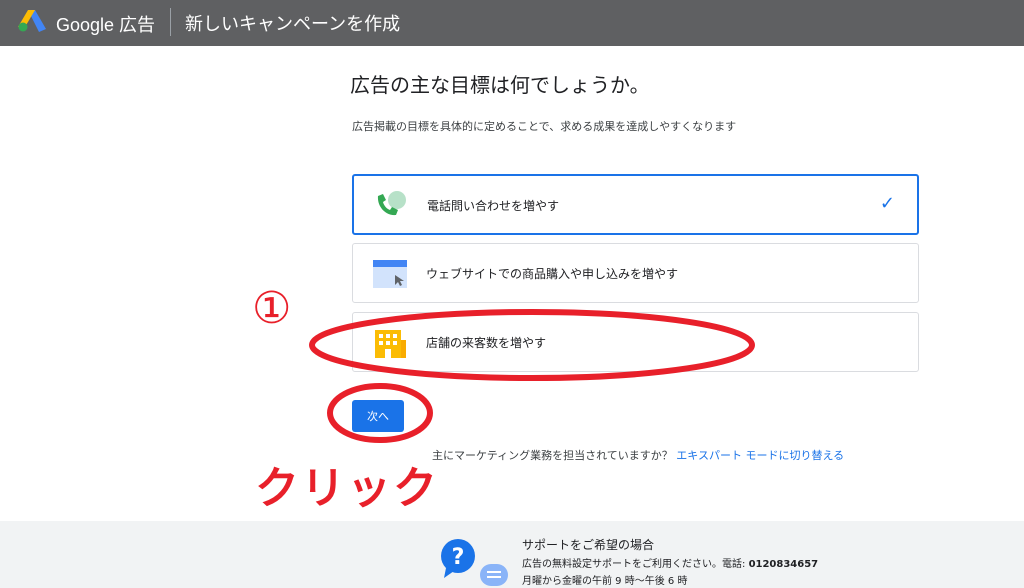 The height and width of the screenshot is (588, 1024). Describe the element at coordinates (887, 203) in the screenshot. I see `check-icon: ✓` at that location.